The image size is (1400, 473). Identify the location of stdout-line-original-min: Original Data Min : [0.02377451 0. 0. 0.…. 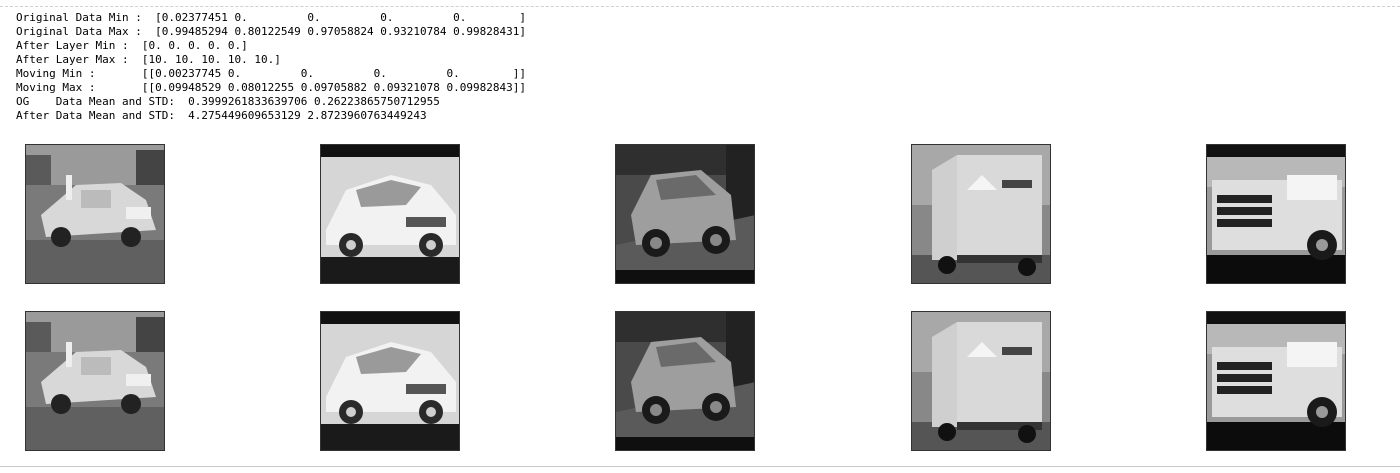
(271, 17).